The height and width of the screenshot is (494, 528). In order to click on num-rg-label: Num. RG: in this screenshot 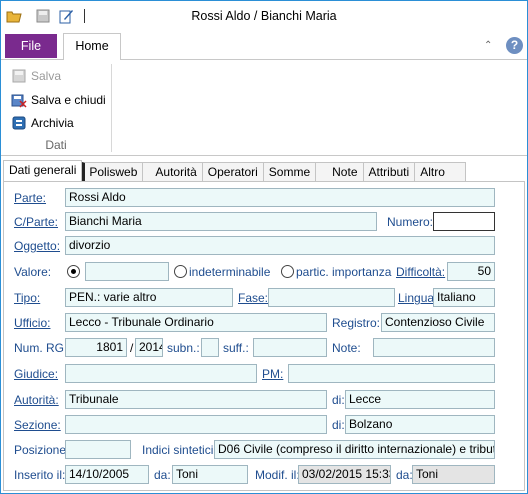, I will do `click(41, 348)`.